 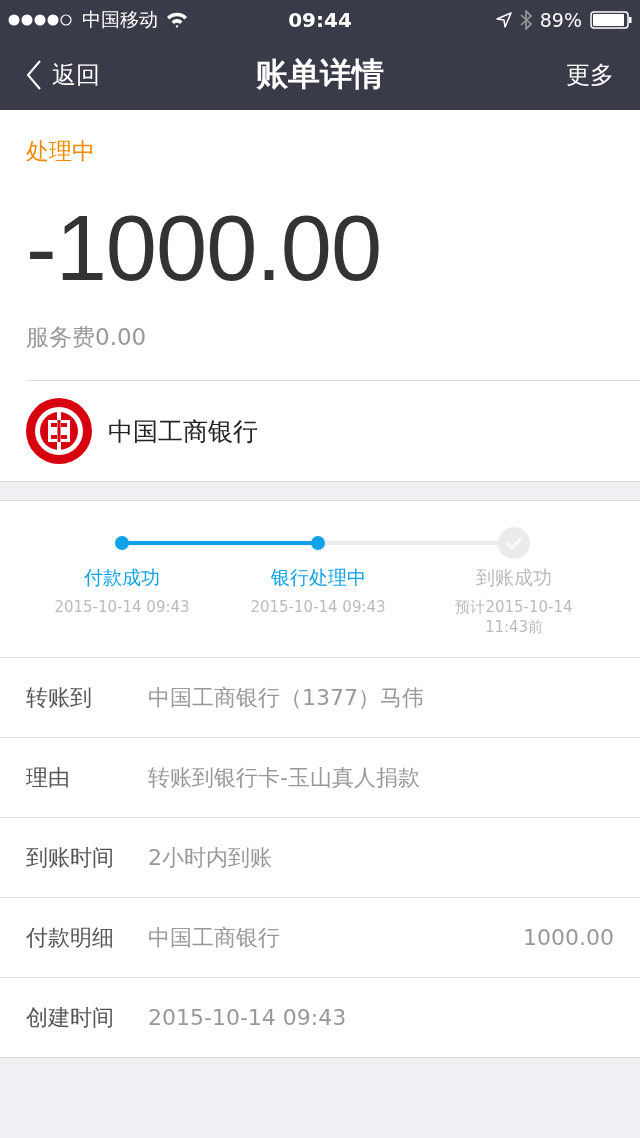 What do you see at coordinates (320, 20) in the screenshot?
I see `status-time: 09:44` at bounding box center [320, 20].